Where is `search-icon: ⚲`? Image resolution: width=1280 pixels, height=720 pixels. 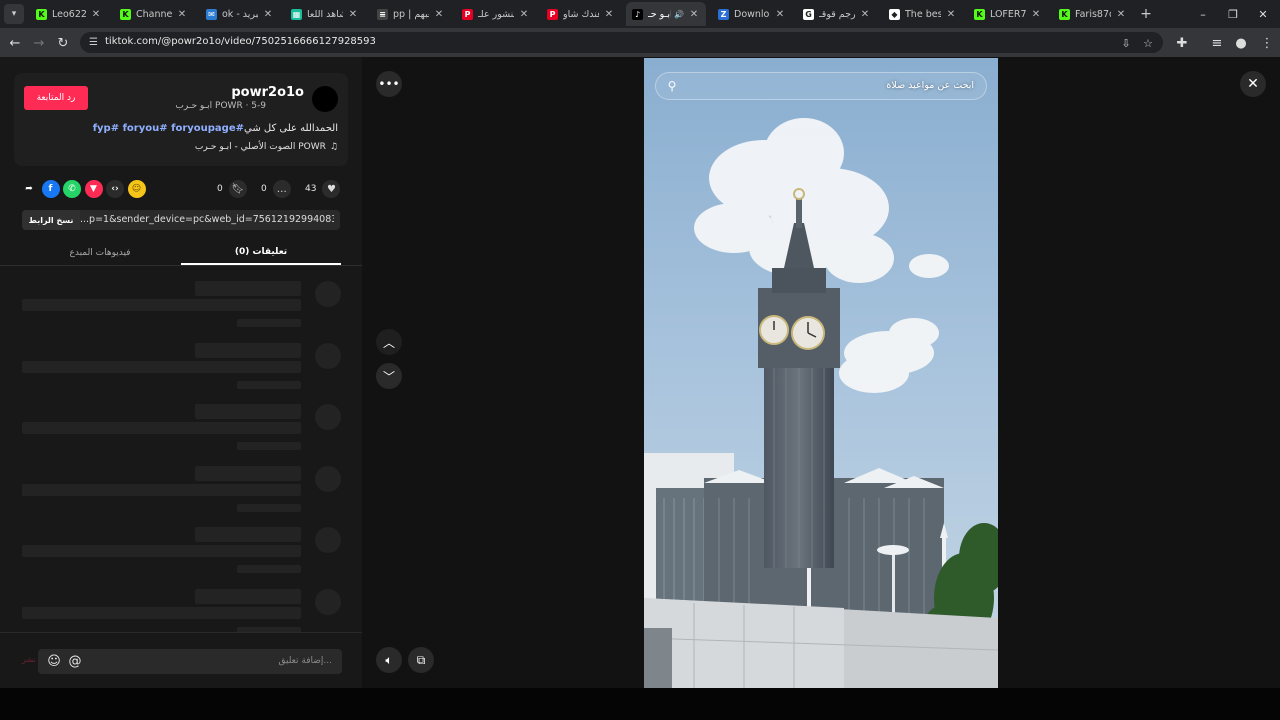
search-icon: ⚲ is located at coordinates (672, 86).